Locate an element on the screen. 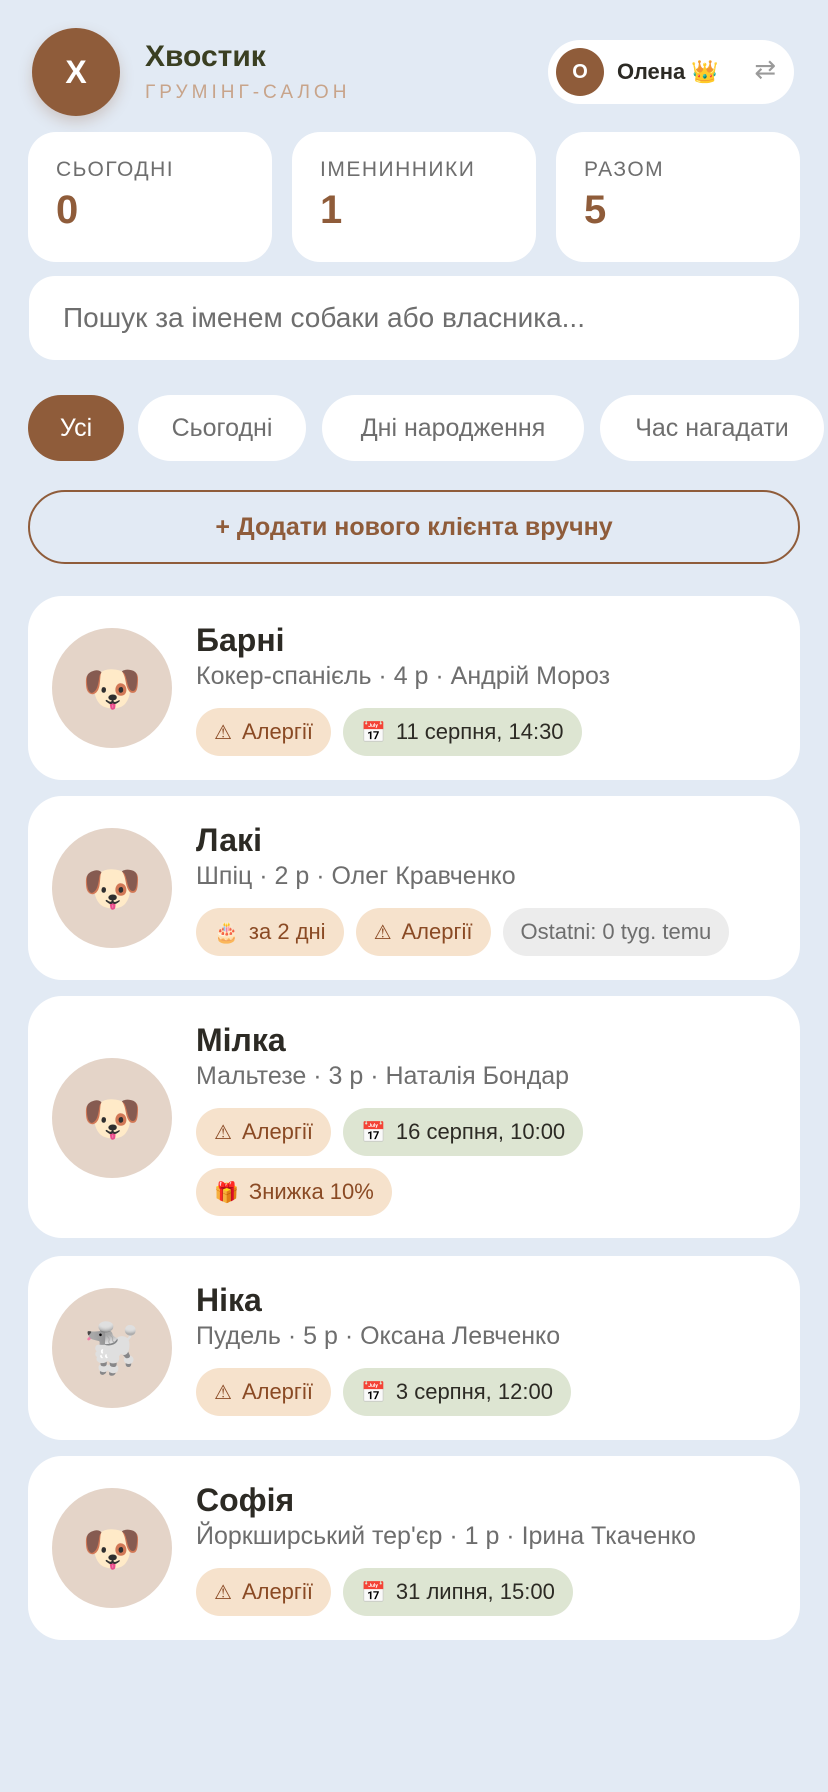 This screenshot has width=828, height=1792. last-visit-badge: Ostatni: 0 tyg. temu is located at coordinates (616, 932).